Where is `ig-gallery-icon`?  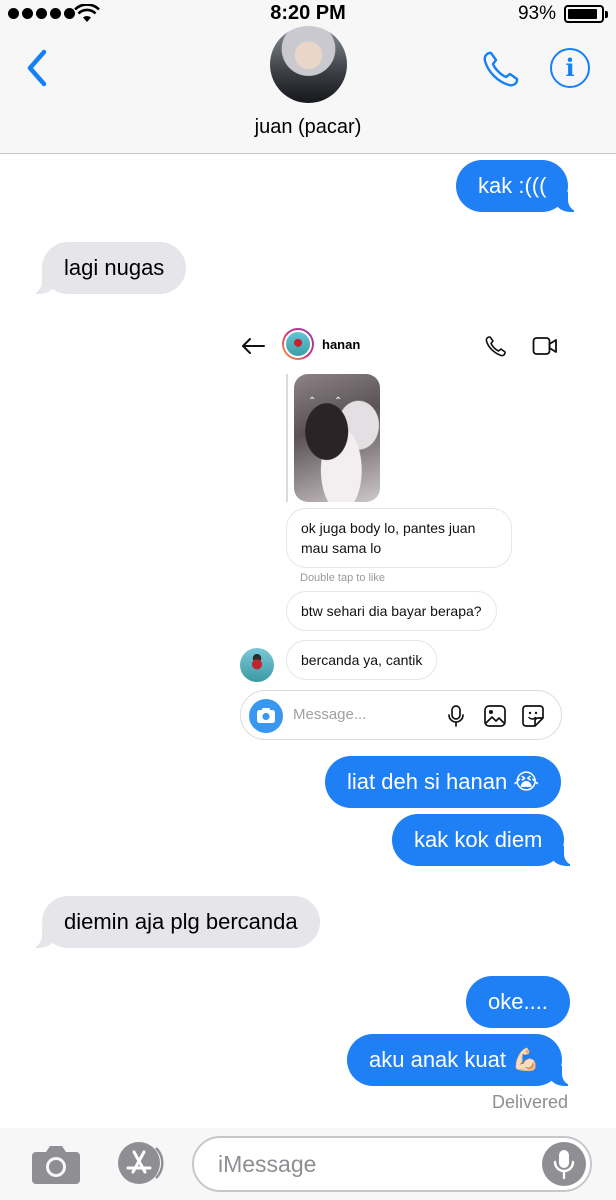
ig-gallery-icon is located at coordinates (495, 716).